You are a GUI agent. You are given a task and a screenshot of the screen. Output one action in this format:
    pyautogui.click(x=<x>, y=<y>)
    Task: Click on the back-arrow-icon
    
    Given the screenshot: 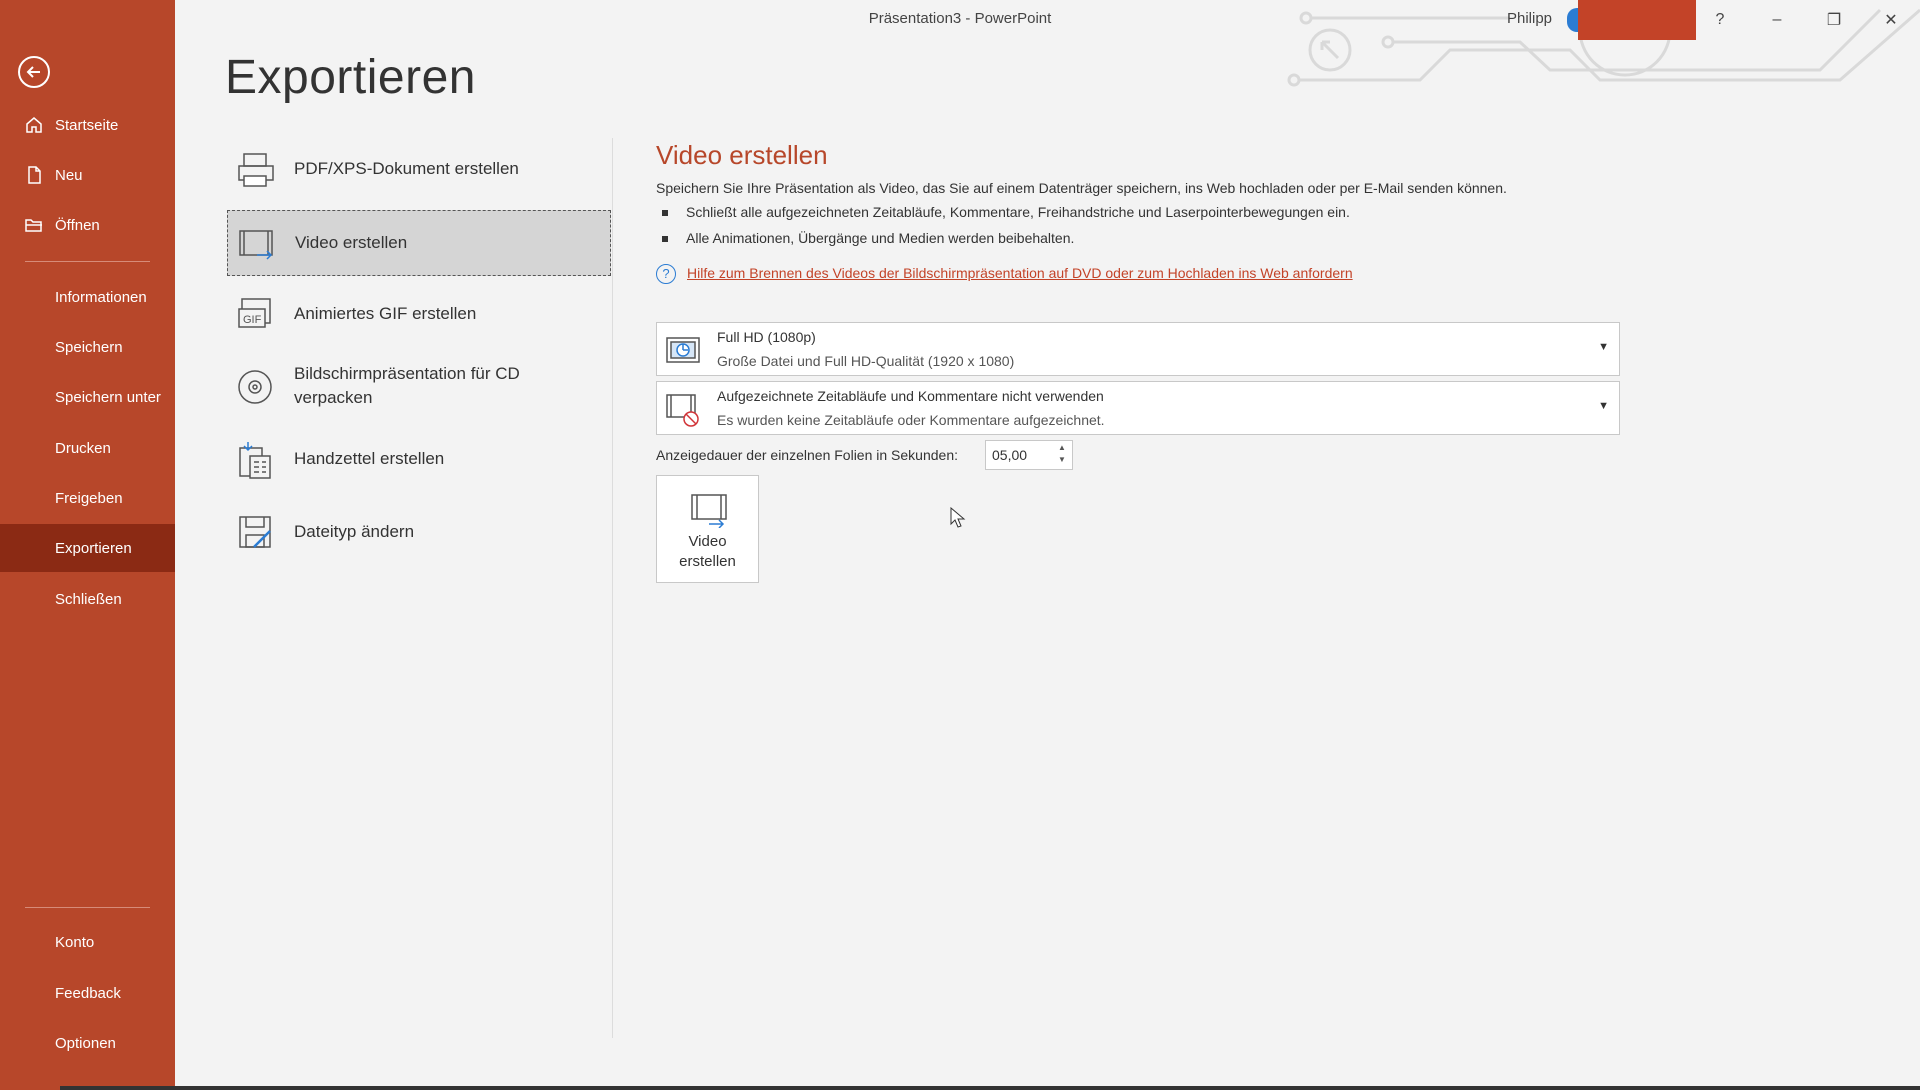 What is the action you would take?
    pyautogui.click(x=34, y=72)
    